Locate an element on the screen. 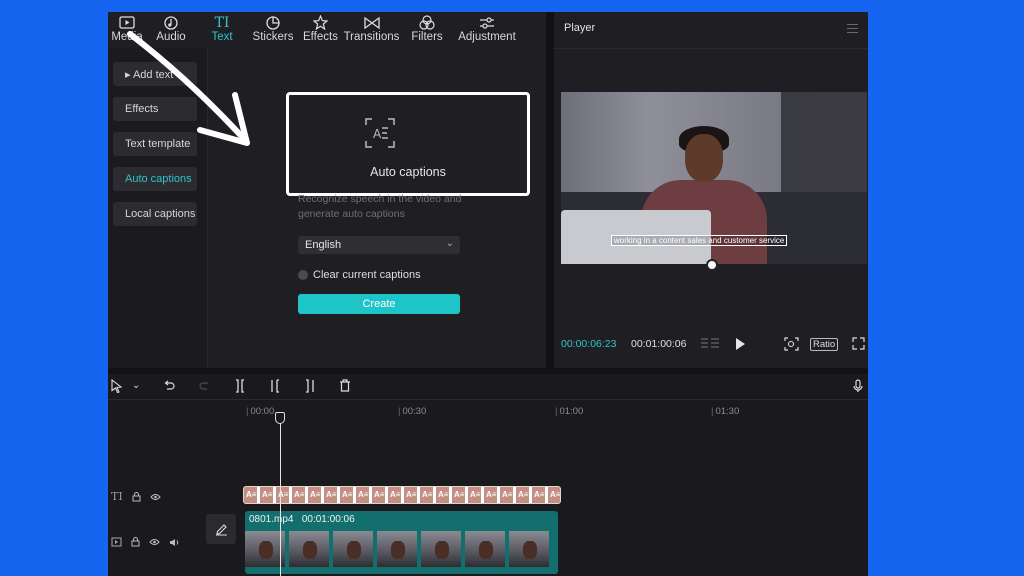  auto-captions-icon: A is located at coordinates (380, 133).